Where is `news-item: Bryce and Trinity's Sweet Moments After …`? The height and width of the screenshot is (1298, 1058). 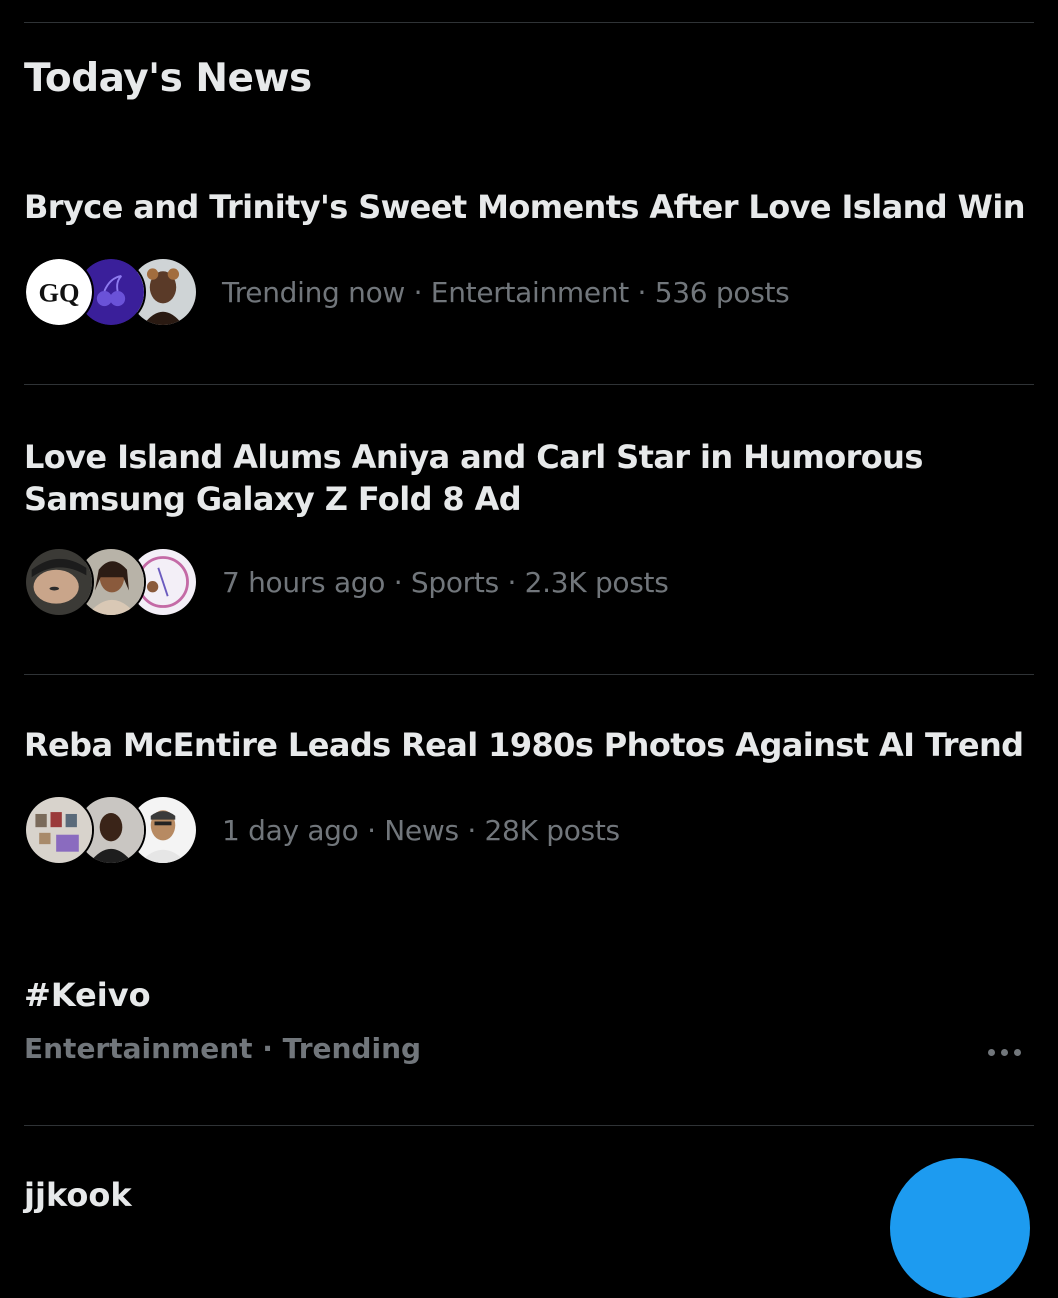
news-item: Bryce and Trinity's Sweet Moments After … is located at coordinates (529, 266).